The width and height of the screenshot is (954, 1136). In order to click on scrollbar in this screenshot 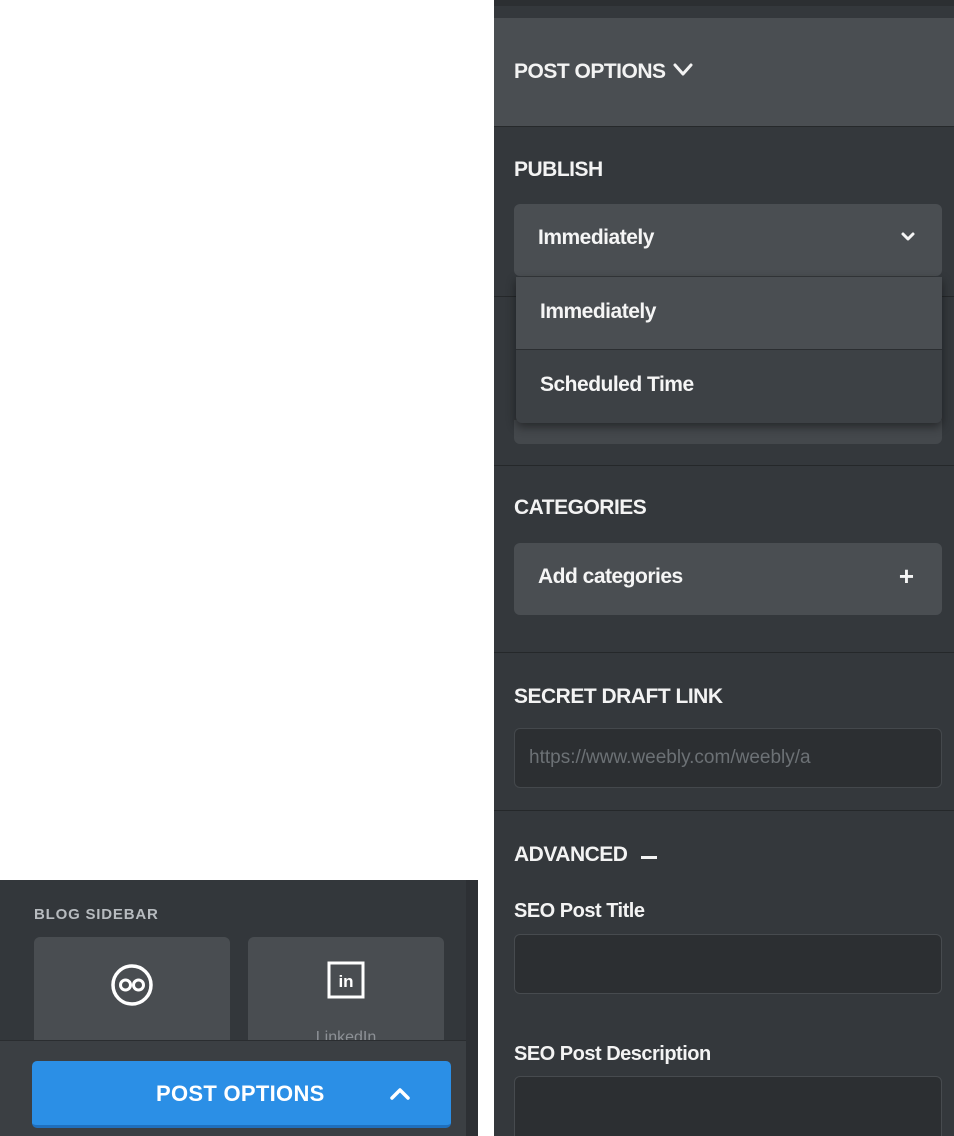, I will do `click(472, 1008)`.